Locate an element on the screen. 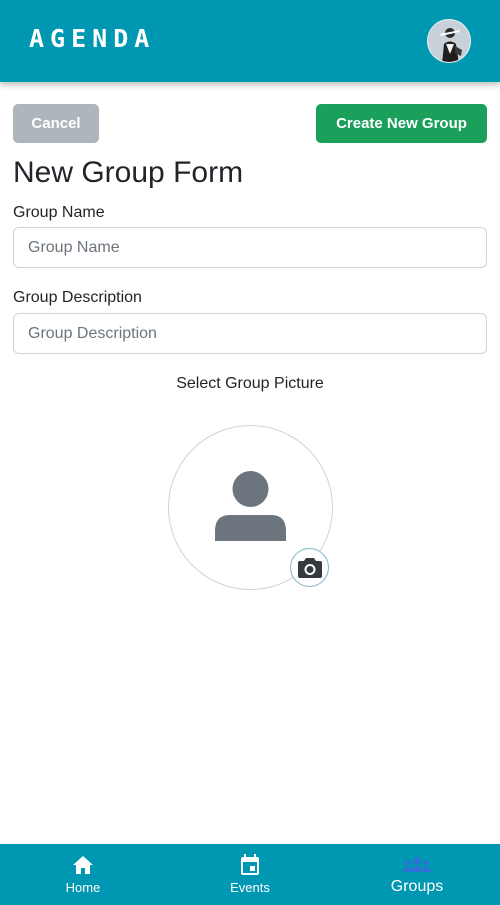  group-name-label: Group Name is located at coordinates (59, 212).